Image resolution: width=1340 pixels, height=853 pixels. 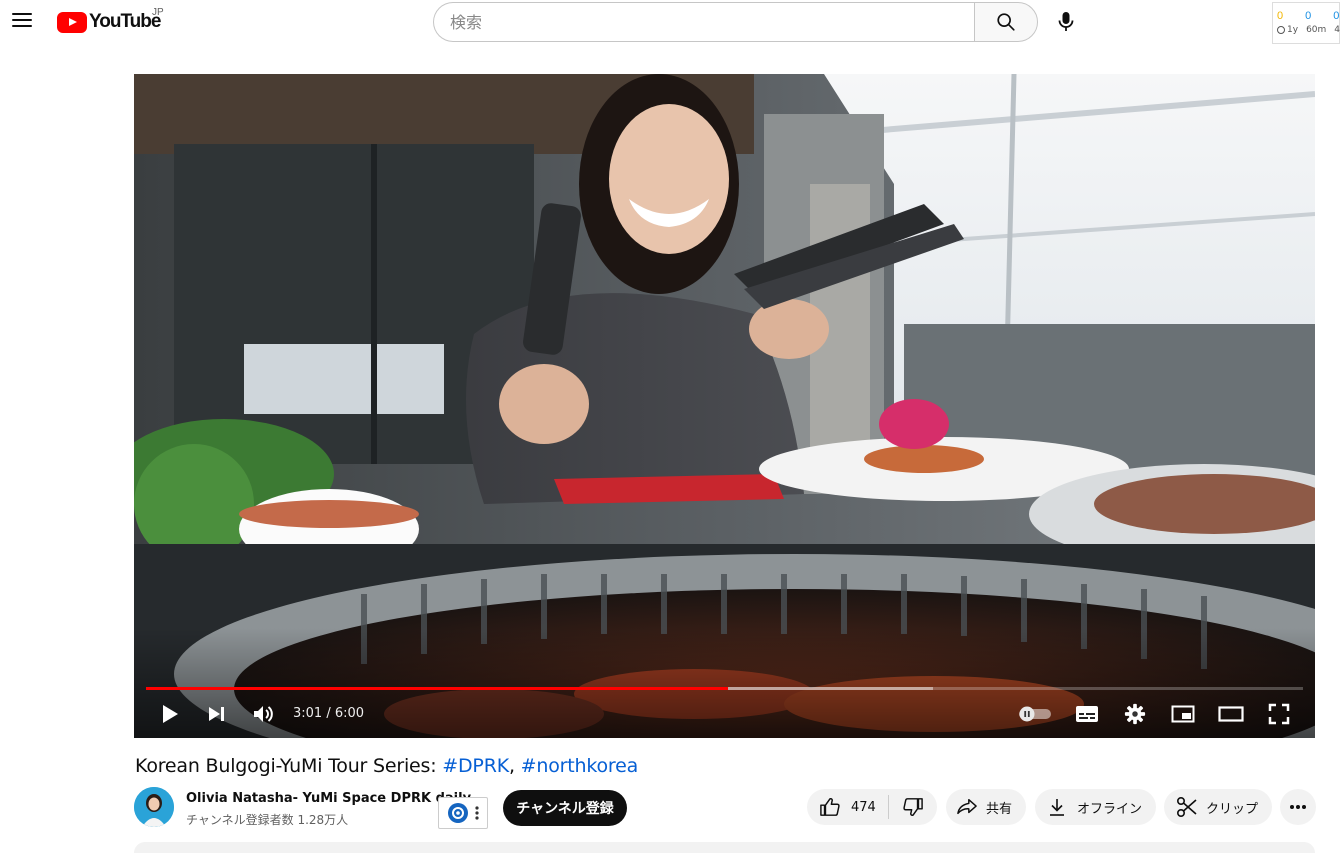 I want to click on kebab-menu-icon, so click(x=477, y=813).